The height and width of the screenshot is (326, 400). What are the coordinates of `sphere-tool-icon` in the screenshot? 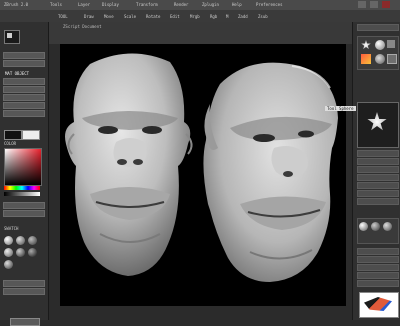 It's located at (380, 45).